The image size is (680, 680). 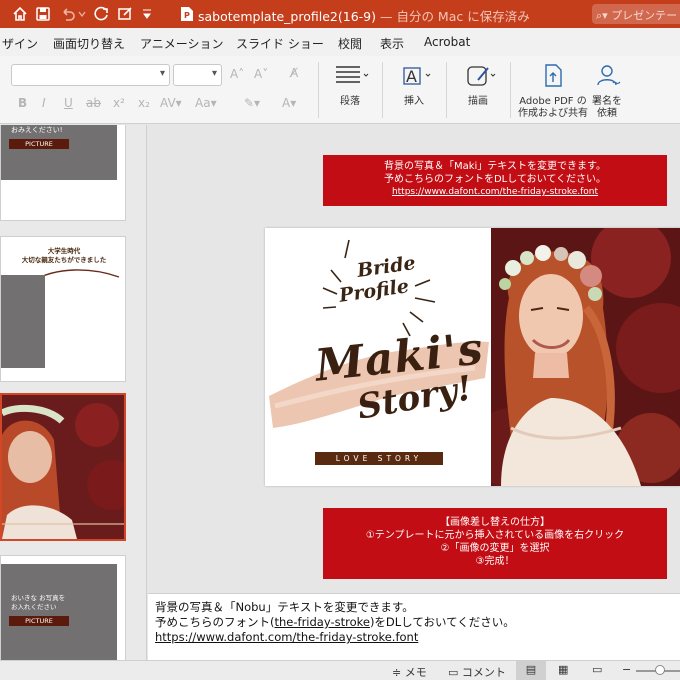 What do you see at coordinates (182, 43) in the screenshot?
I see `tab-animations: アニメーション` at bounding box center [182, 43].